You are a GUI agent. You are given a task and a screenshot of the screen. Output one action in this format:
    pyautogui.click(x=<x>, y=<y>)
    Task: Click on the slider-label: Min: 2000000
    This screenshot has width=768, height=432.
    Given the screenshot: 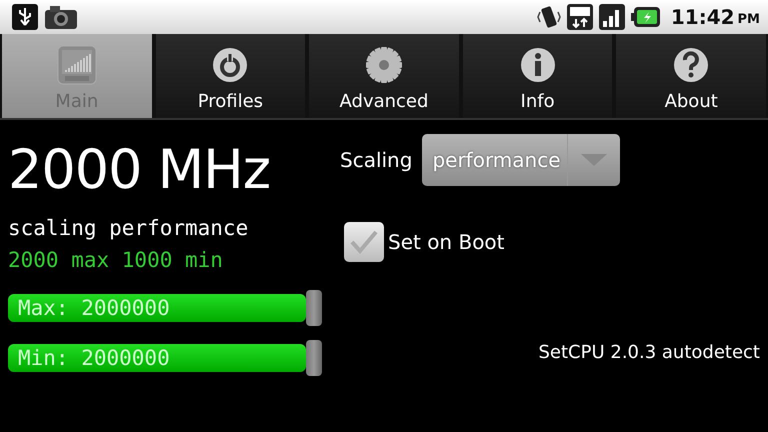 What is the action you would take?
    pyautogui.click(x=94, y=358)
    